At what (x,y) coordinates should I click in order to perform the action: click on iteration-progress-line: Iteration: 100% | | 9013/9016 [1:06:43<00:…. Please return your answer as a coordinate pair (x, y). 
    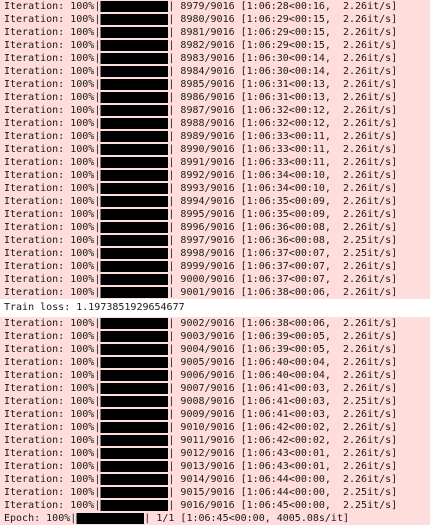
    Looking at the image, I should click on (201, 466).